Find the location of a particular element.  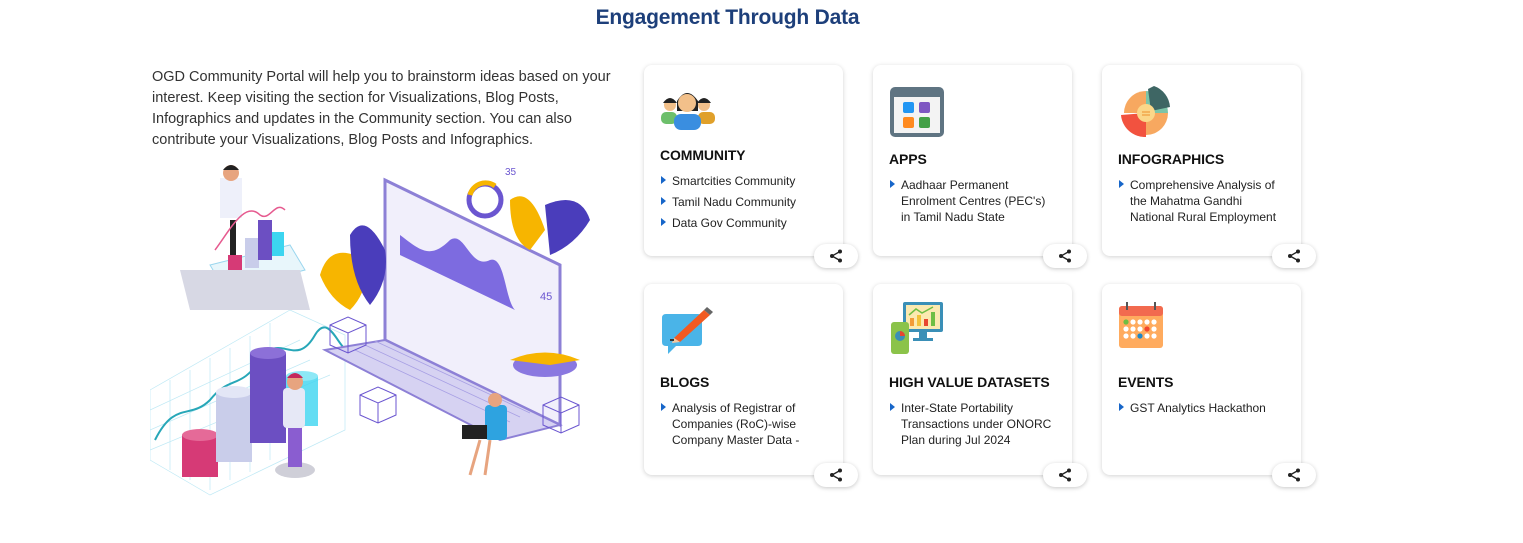

desk-scene is located at coordinates (245, 237).